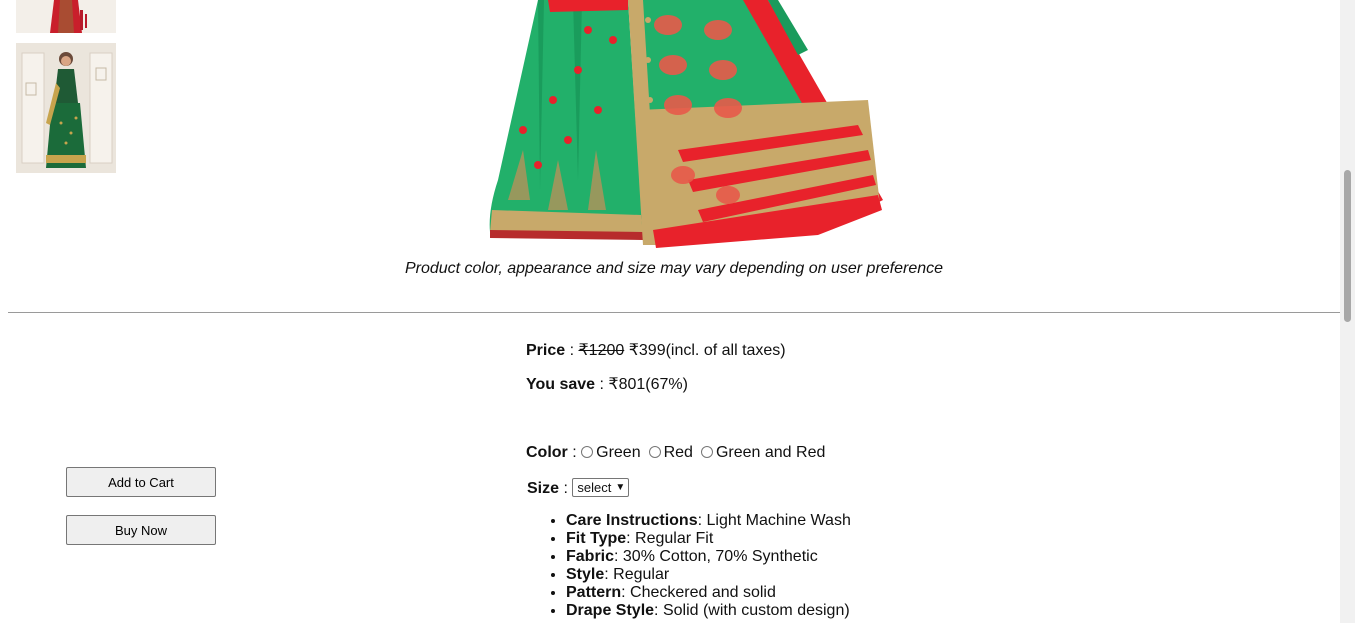 Image resolution: width=1355 pixels, height=623 pixels. What do you see at coordinates (627, 384) in the screenshot?
I see `savings-amount: ₹801` at bounding box center [627, 384].